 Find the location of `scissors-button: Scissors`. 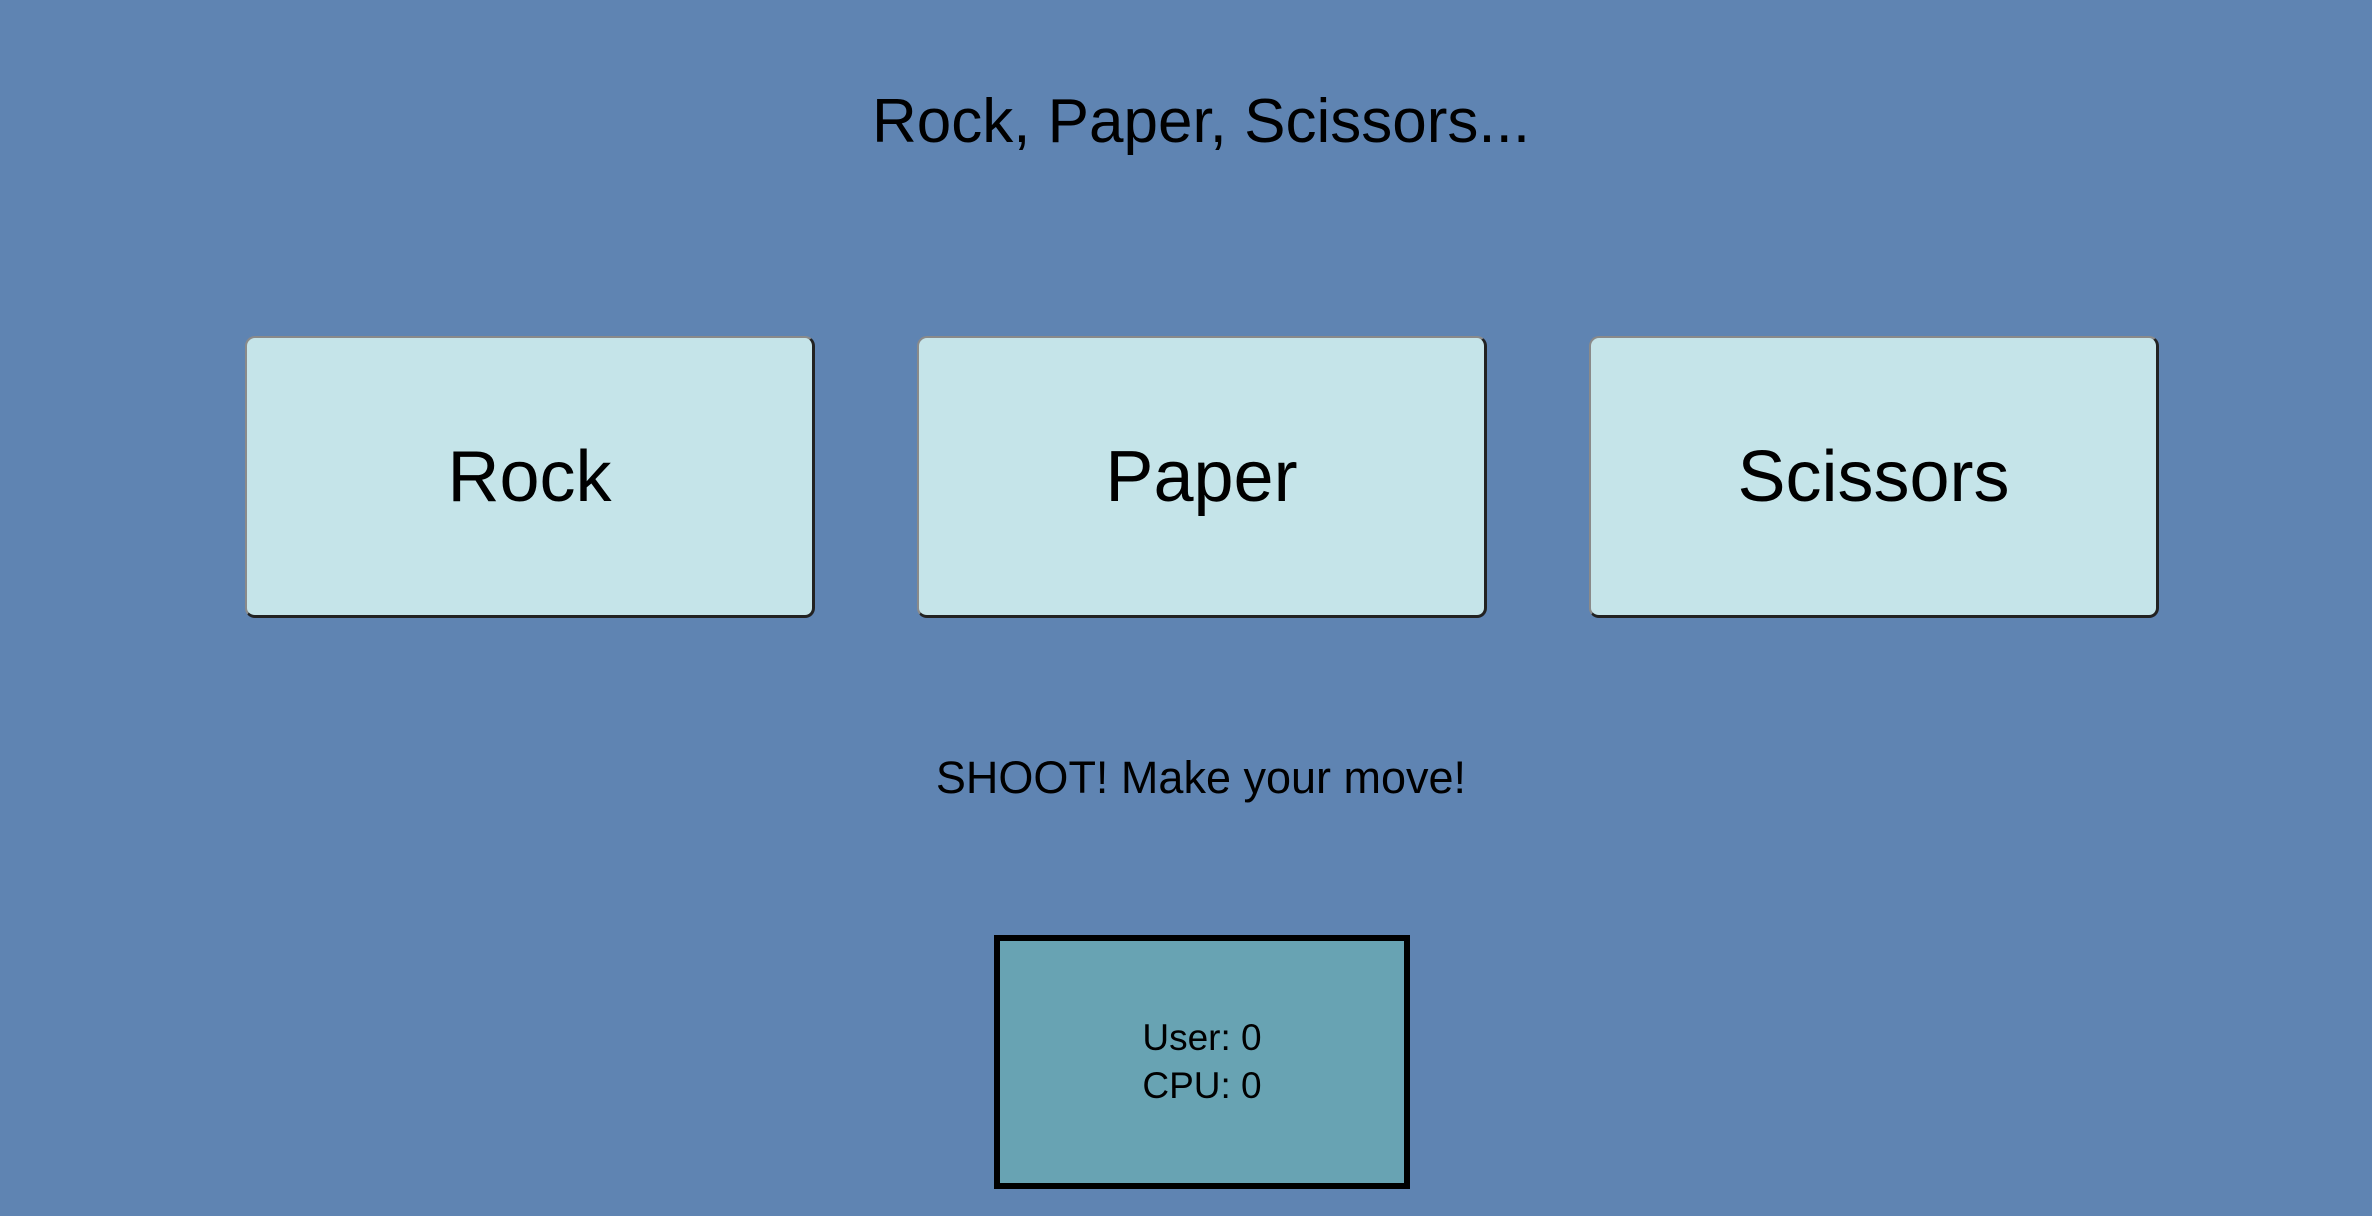

scissors-button: Scissors is located at coordinates (1874, 477).